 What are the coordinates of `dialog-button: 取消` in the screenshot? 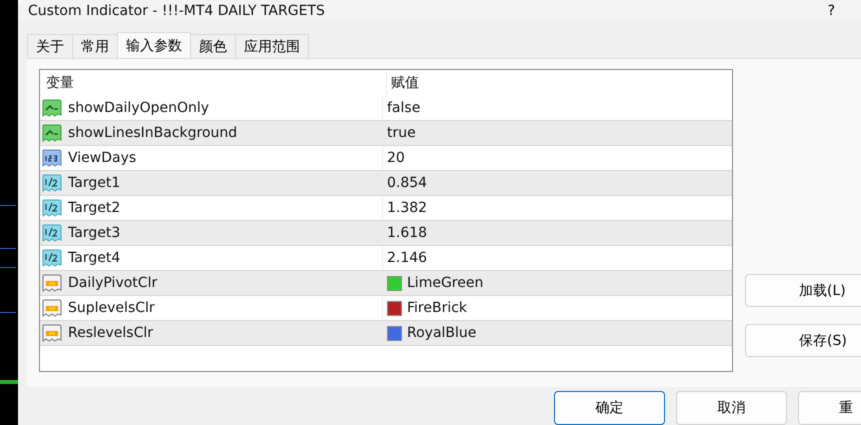 It's located at (731, 408).